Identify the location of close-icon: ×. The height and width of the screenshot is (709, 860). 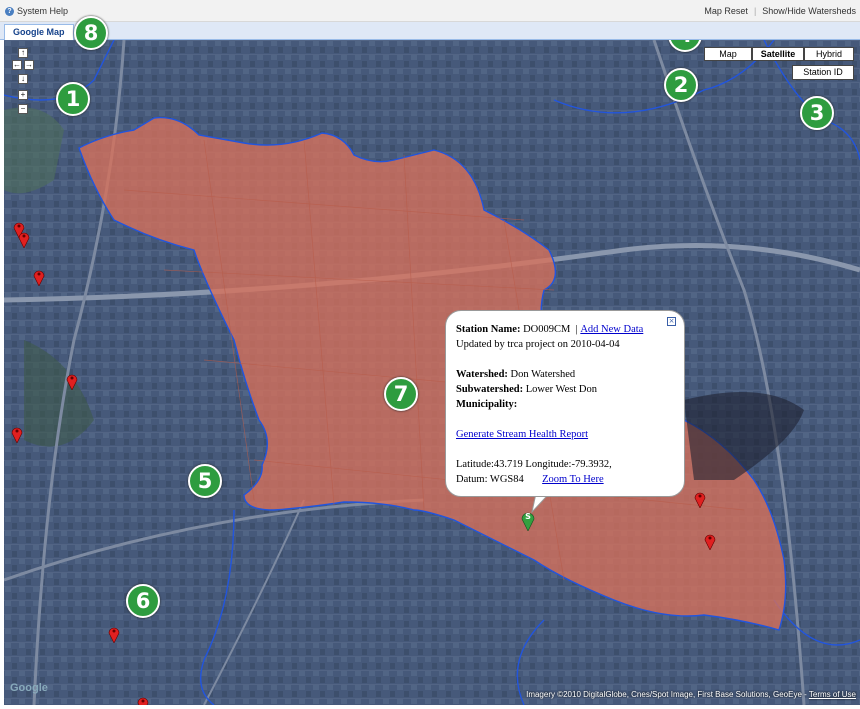
(671, 321).